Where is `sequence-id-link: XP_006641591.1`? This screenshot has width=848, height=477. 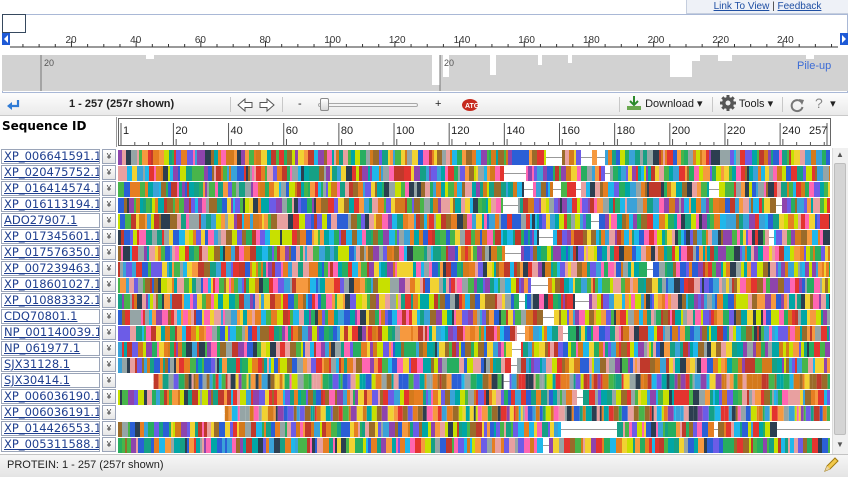
sequence-id-link: XP_006641591.1 is located at coordinates (50, 156).